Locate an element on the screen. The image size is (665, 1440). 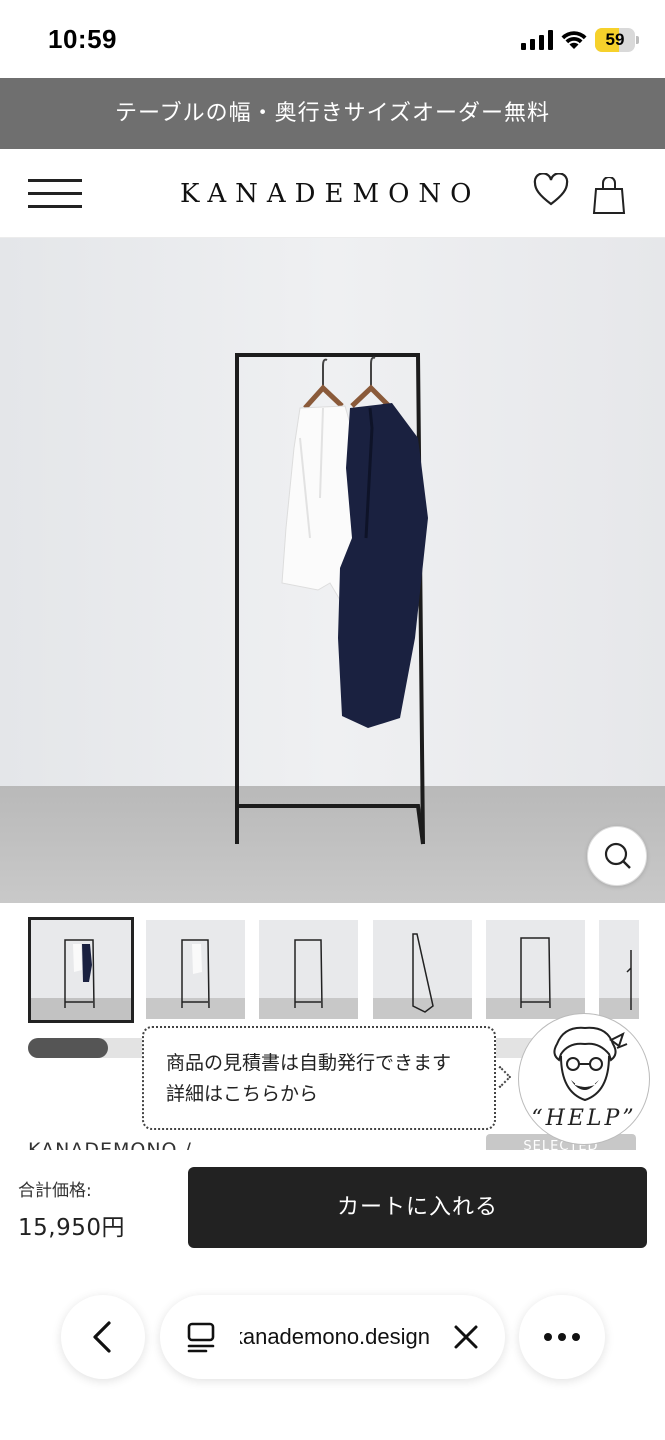
total-price-label: 合計価格: is located at coordinates (55, 1191).